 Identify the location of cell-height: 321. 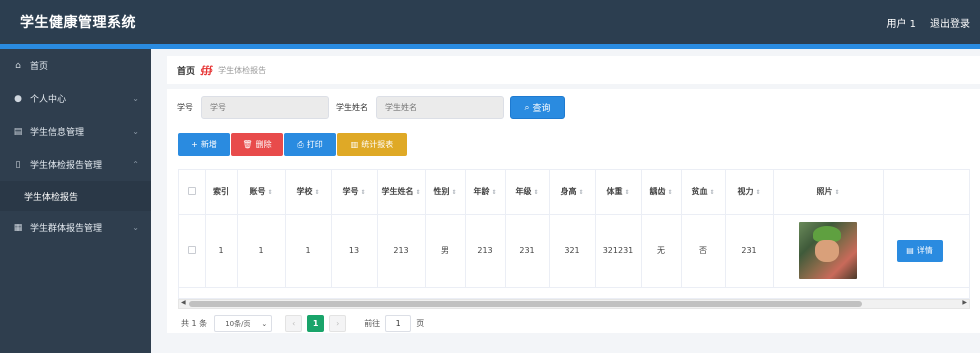
(572, 251).